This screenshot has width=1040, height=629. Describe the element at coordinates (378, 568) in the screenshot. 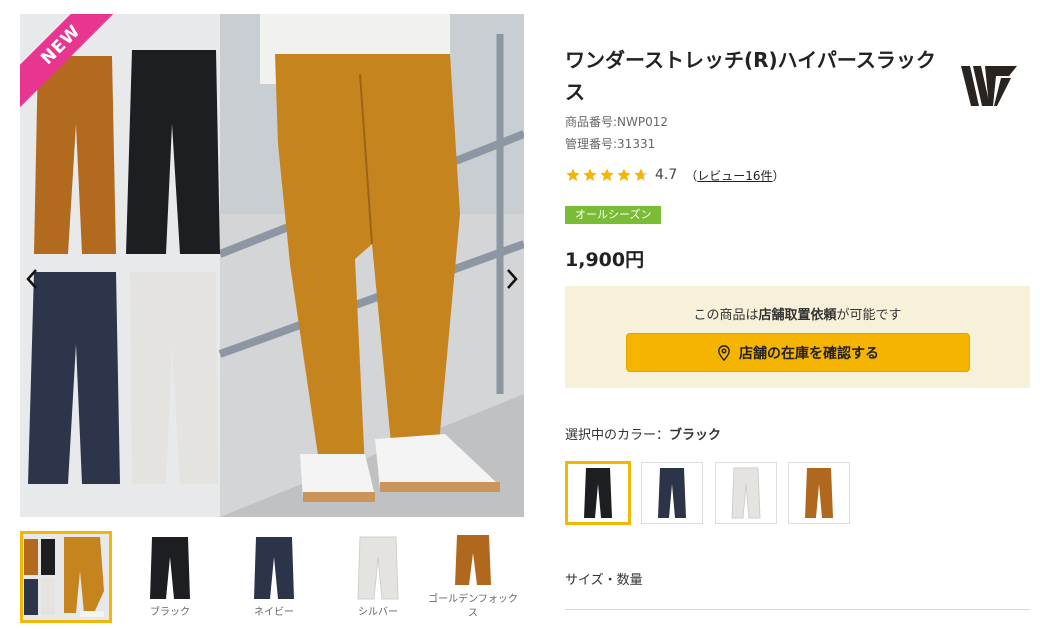

I see `thumbnail-silver-image` at that location.